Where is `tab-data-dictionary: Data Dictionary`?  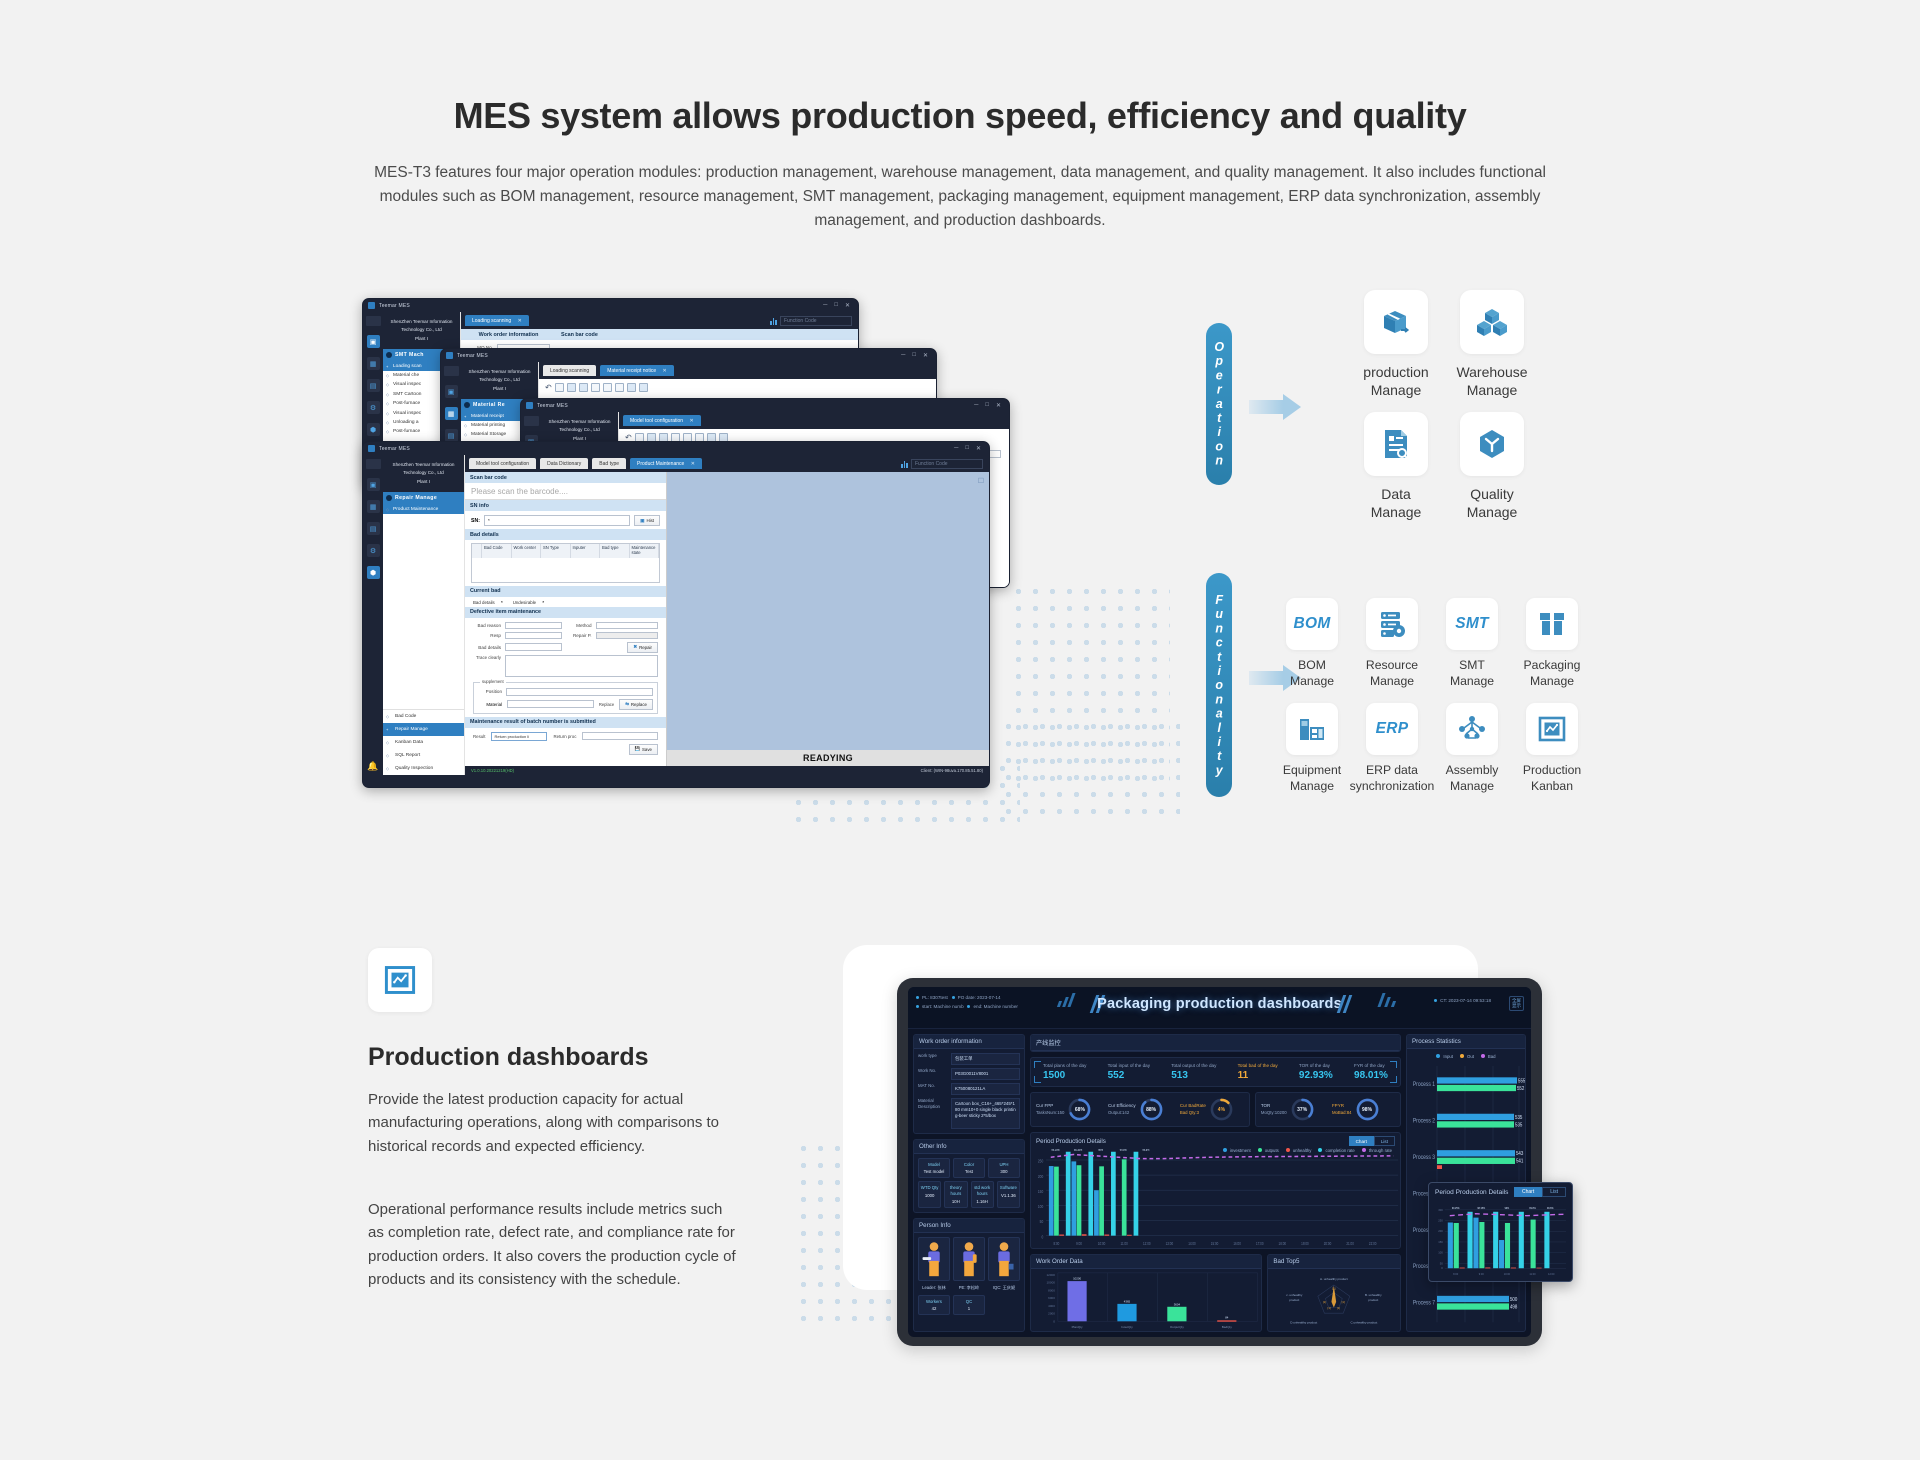
tab-data-dictionary: Data Dictionary is located at coordinates (564, 463).